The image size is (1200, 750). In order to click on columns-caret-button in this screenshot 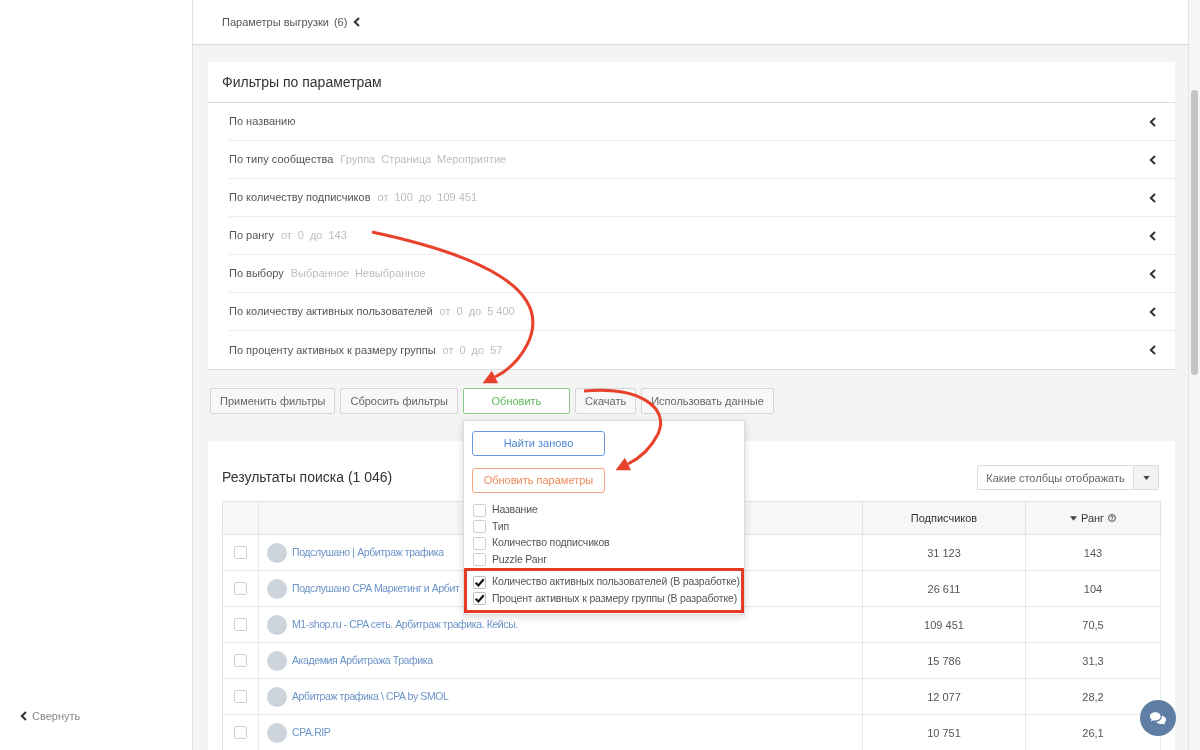, I will do `click(1146, 478)`.